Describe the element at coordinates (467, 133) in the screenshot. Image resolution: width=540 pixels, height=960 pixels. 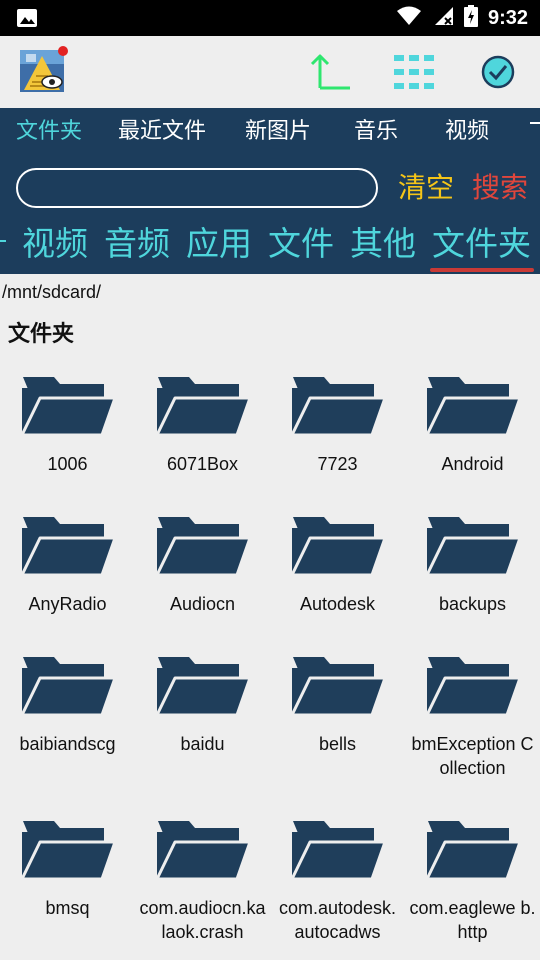
I see `tab-video: 视频` at that location.